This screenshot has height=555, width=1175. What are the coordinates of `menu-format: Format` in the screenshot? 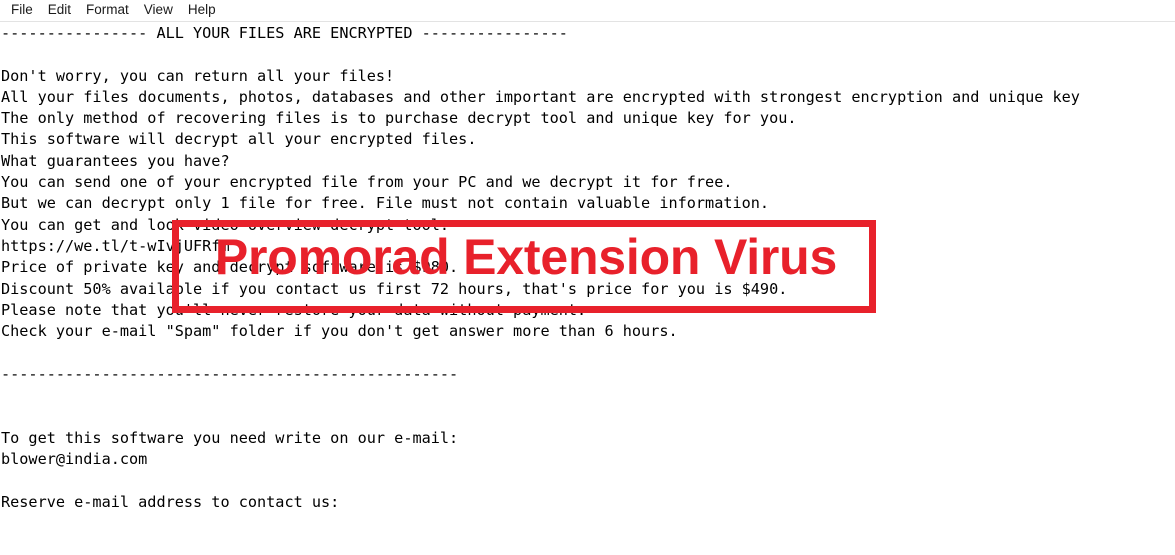 It's located at (108, 10).